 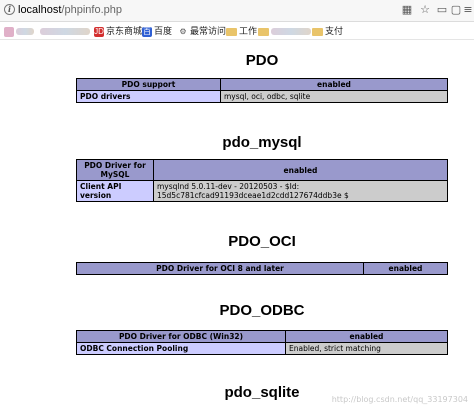 I want to click on table-label-cell: ODBC Connection Pooling, so click(x=181, y=348).